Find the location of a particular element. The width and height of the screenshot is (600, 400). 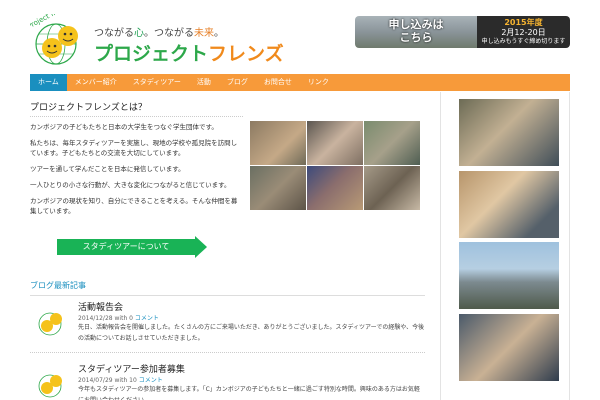

intro-paragraph: カンボジアの現状を知り、自分にできることを考える。そんな仲間を募集しています。 is located at coordinates (134, 206).